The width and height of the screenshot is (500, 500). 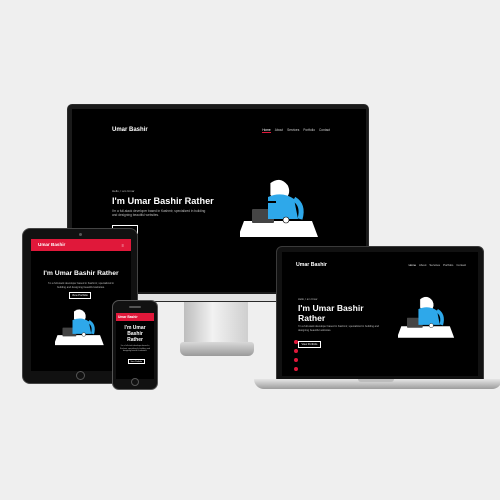 What do you see at coordinates (296, 360) in the screenshot?
I see `github-icon` at bounding box center [296, 360].